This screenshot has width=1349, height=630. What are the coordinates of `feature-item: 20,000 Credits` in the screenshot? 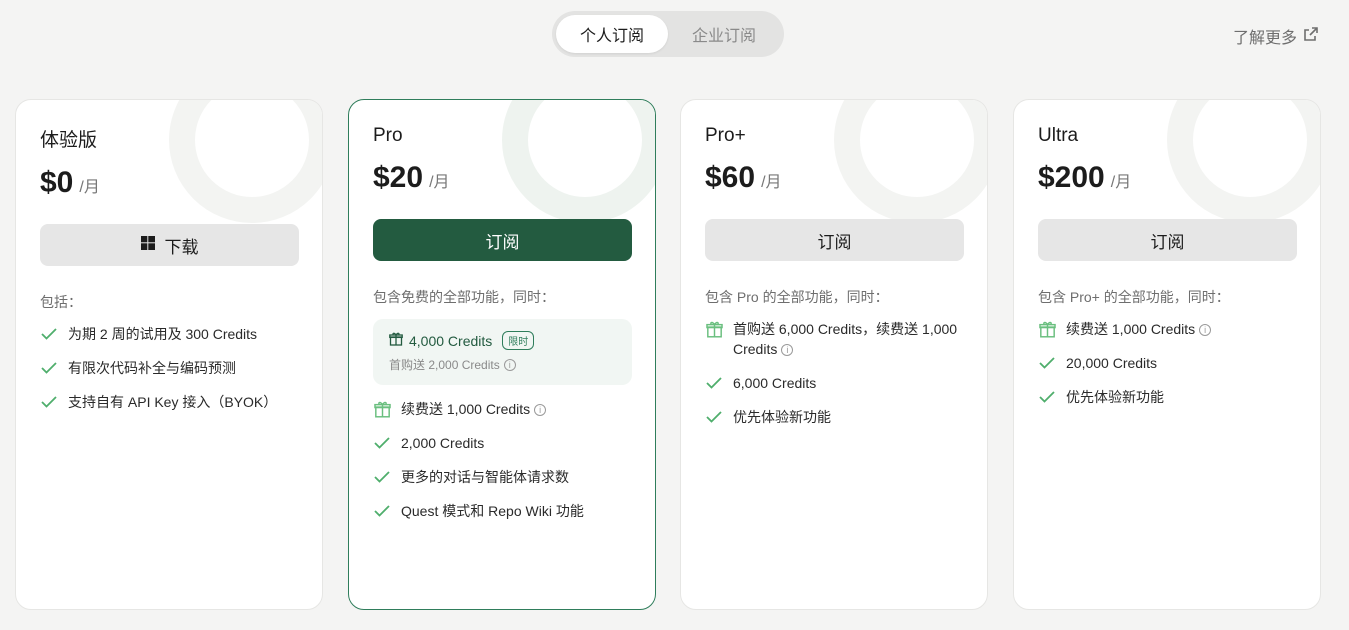 It's located at (1167, 363).